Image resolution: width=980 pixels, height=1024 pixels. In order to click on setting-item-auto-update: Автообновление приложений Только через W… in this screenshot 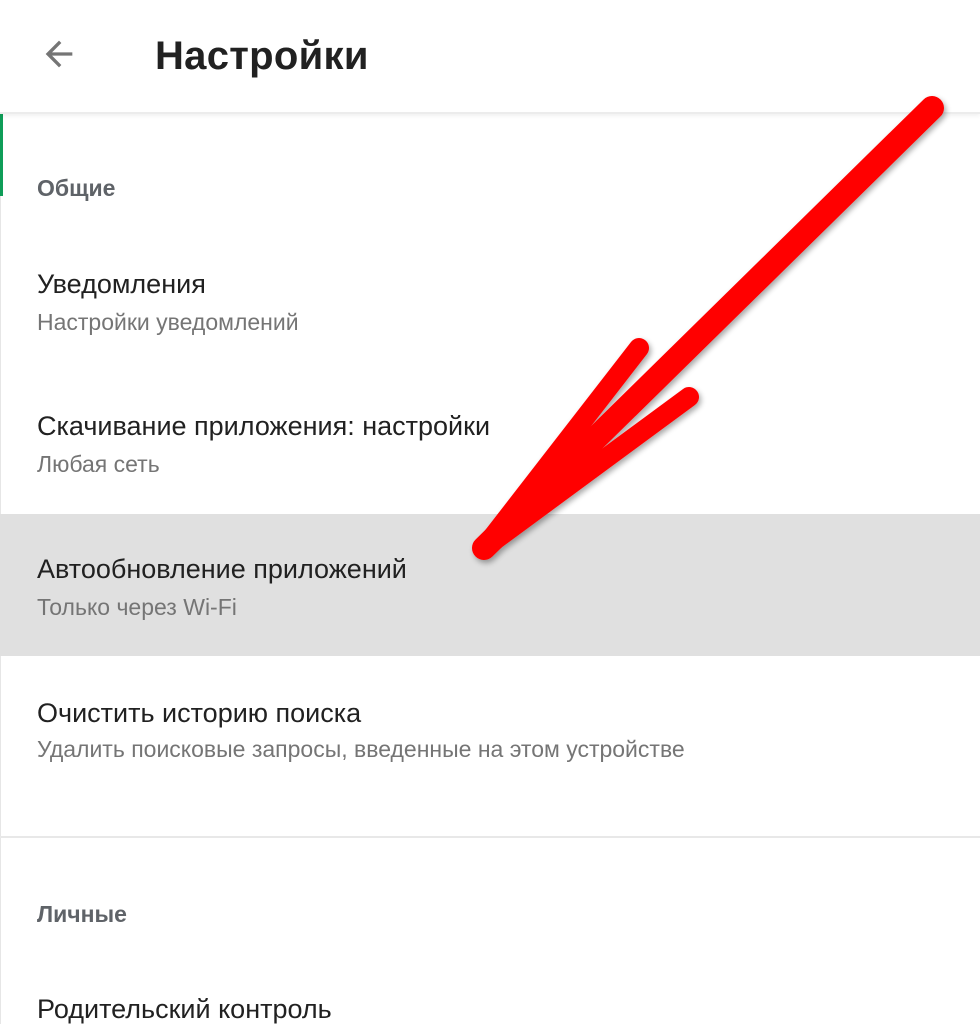, I will do `click(490, 585)`.